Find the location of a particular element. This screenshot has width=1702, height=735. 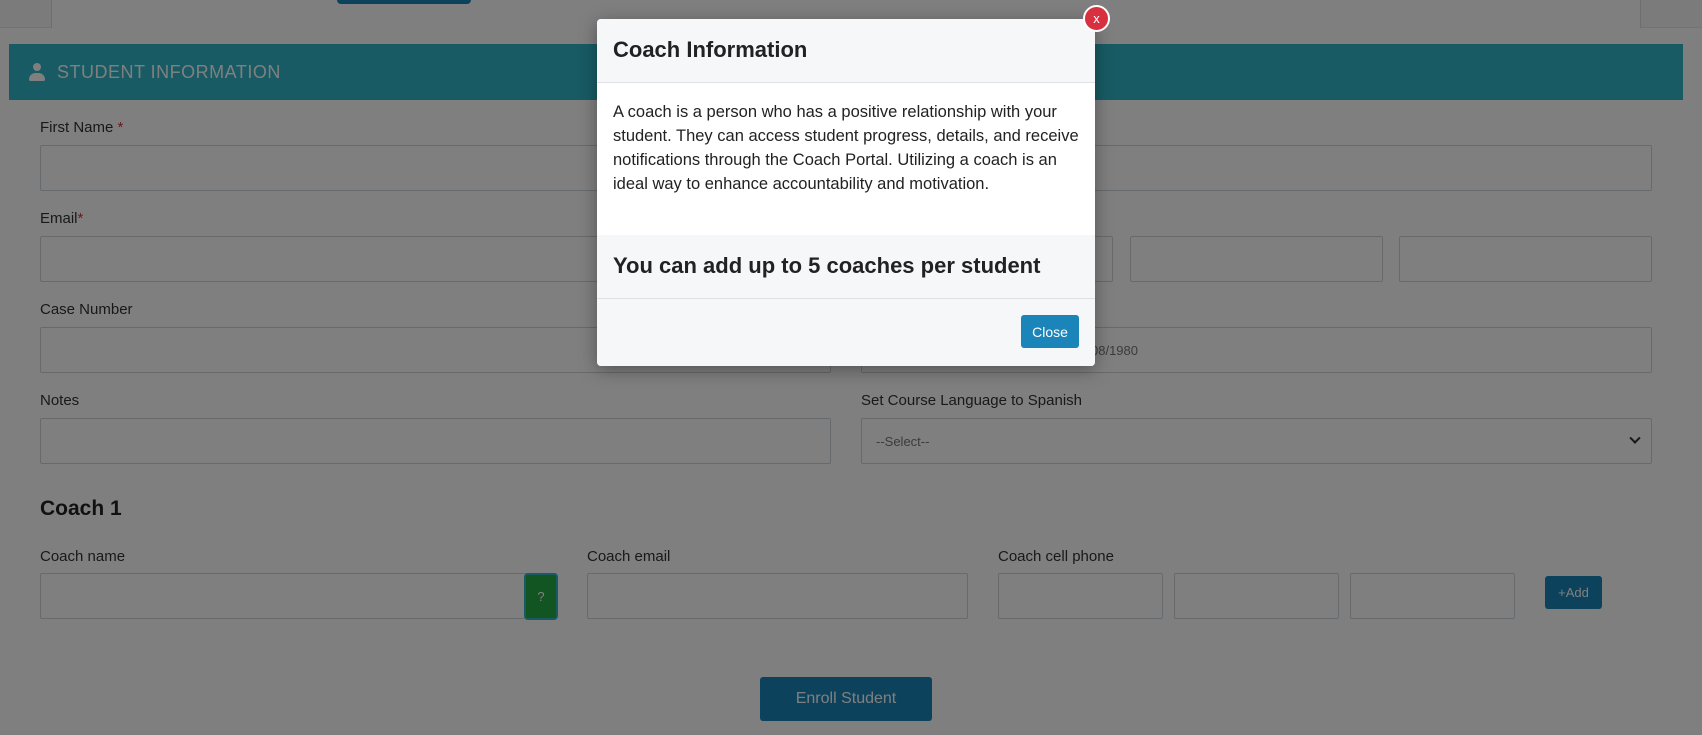

modal-title: Coach Information is located at coordinates (710, 49).